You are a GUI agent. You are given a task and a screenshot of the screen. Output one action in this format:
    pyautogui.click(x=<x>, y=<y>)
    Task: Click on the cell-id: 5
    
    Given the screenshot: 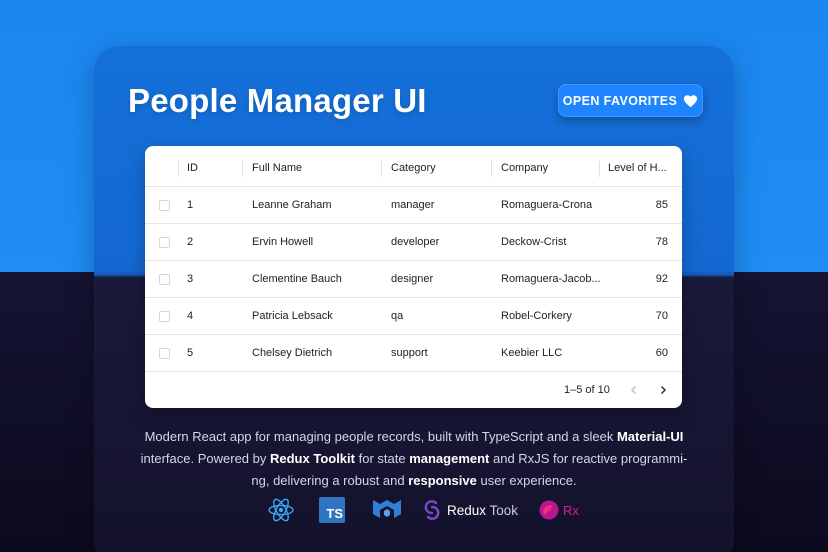 What is the action you would take?
    pyautogui.click(x=190, y=353)
    